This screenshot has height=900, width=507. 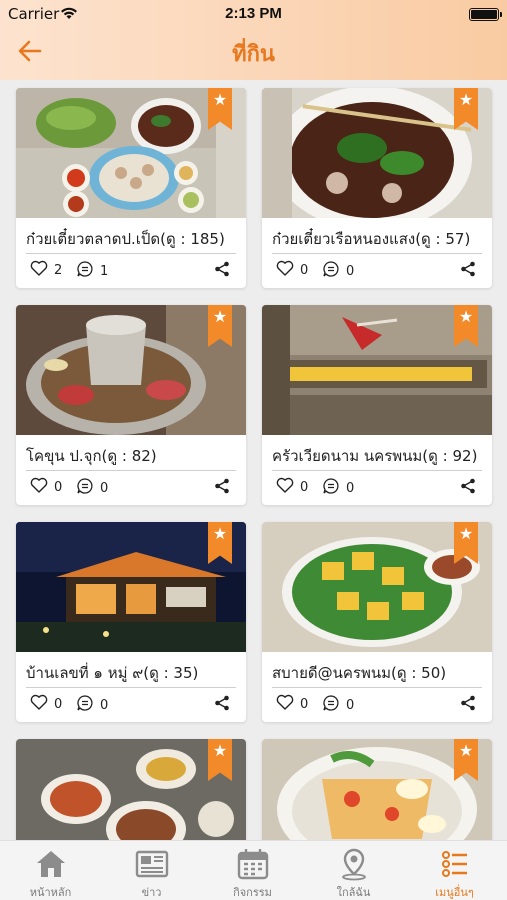 I want to click on battery-icon, so click(x=485, y=14).